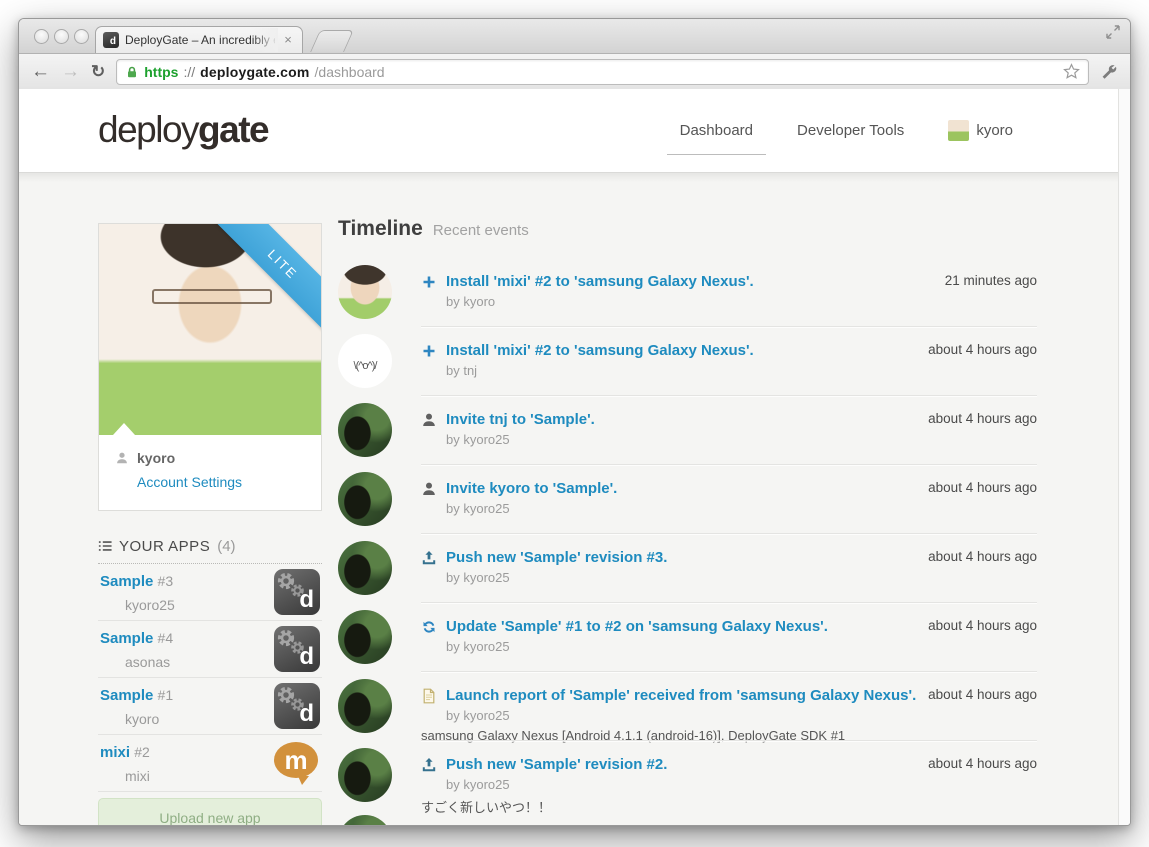  What do you see at coordinates (687, 777) in the screenshot?
I see `timeline-event-row: \(^o^)/ Push new 'Sample'` at bounding box center [687, 777].